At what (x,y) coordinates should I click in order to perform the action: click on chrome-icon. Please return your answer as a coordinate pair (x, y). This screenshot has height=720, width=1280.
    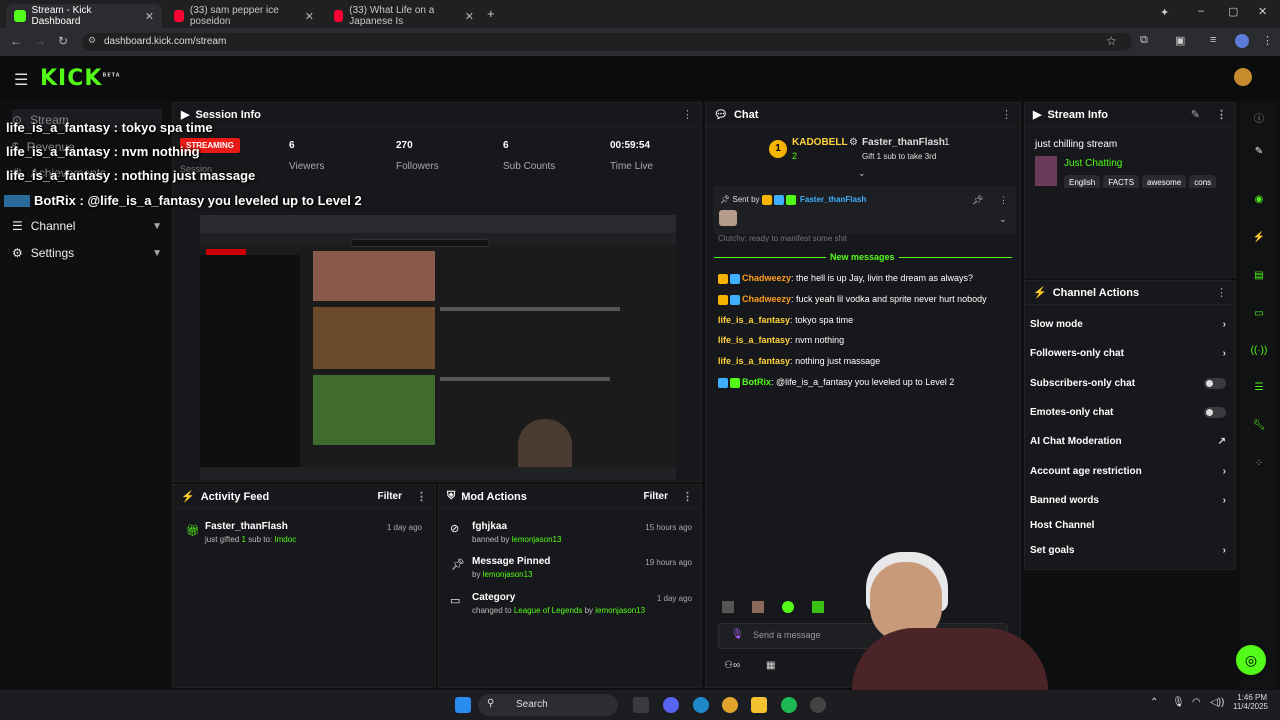
    Looking at the image, I should click on (730, 705).